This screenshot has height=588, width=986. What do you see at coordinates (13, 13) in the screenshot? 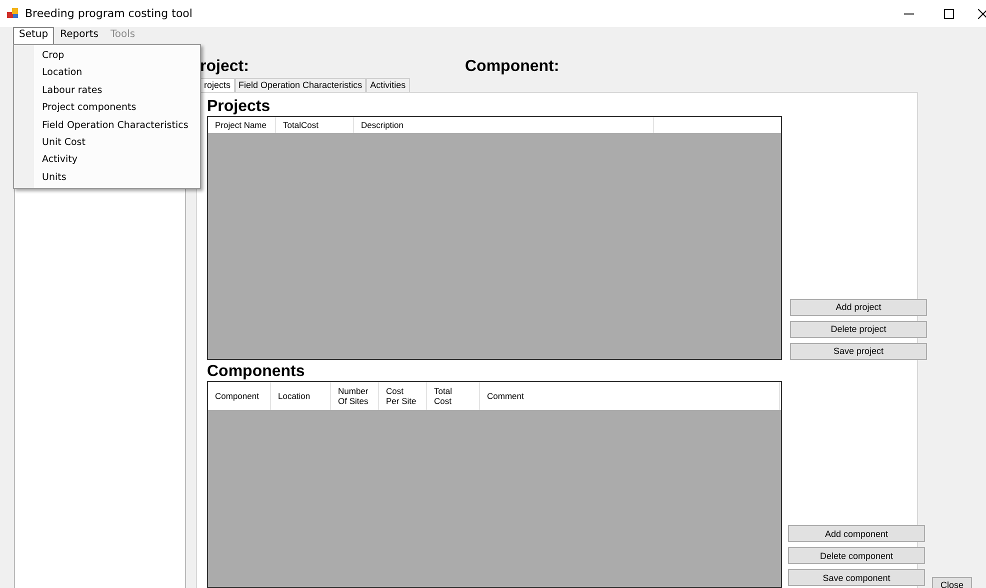
I see `app-icon` at bounding box center [13, 13].